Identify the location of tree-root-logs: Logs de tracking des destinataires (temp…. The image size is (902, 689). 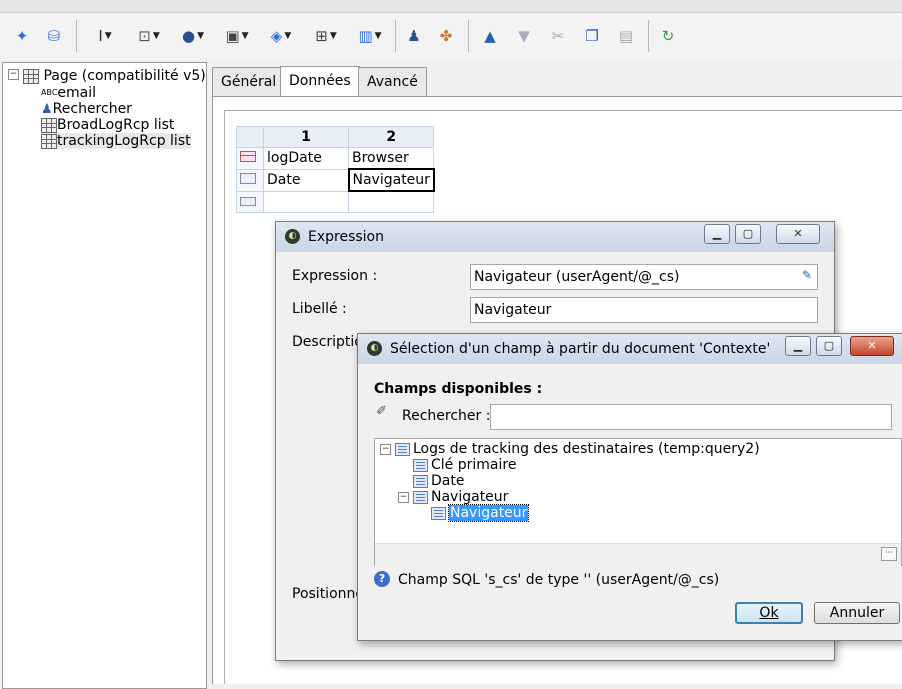
(577, 449).